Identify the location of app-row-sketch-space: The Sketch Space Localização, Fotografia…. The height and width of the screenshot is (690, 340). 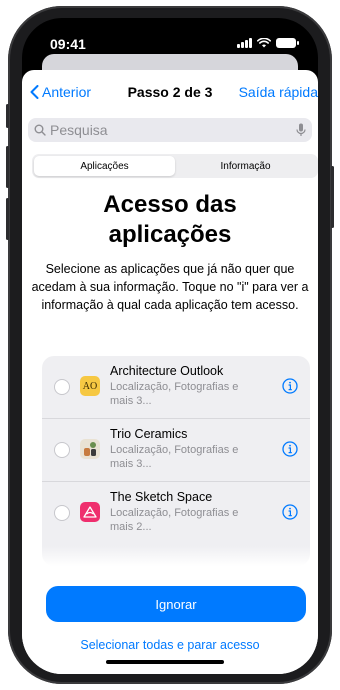
(176, 513).